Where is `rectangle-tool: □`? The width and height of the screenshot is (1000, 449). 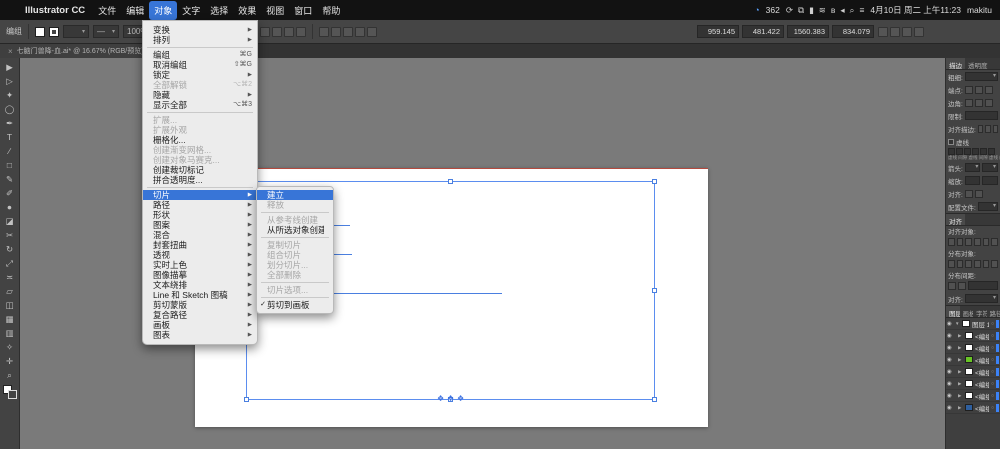
rectangle-tool: □ is located at coordinates (10, 165).